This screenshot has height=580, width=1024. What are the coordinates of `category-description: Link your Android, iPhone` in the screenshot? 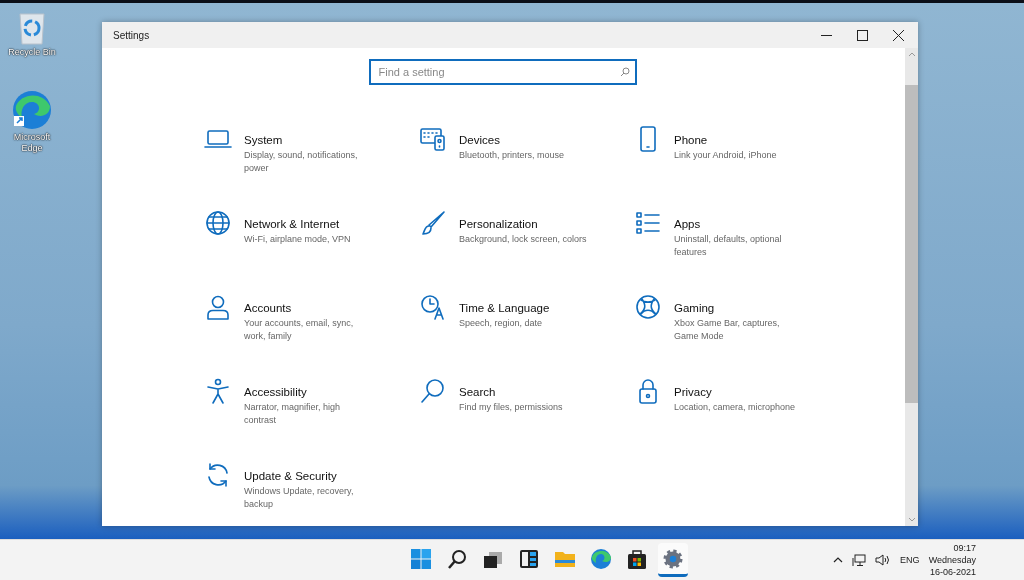 It's located at (726, 155).